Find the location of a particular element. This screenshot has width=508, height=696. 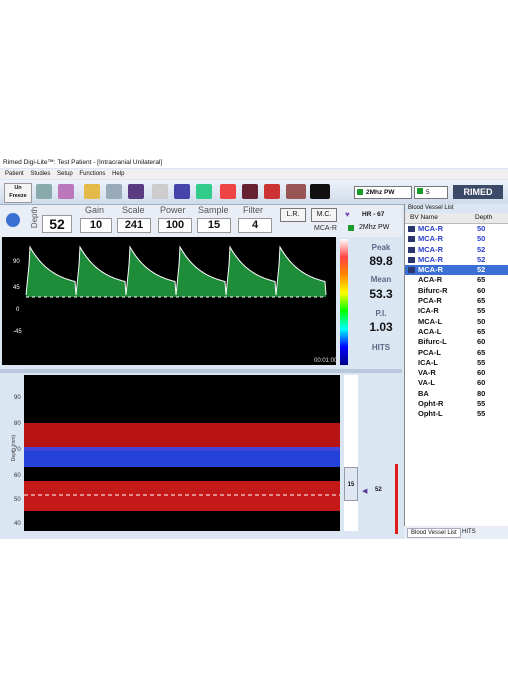

vessel-marker-icon is located at coordinates (411, 270).